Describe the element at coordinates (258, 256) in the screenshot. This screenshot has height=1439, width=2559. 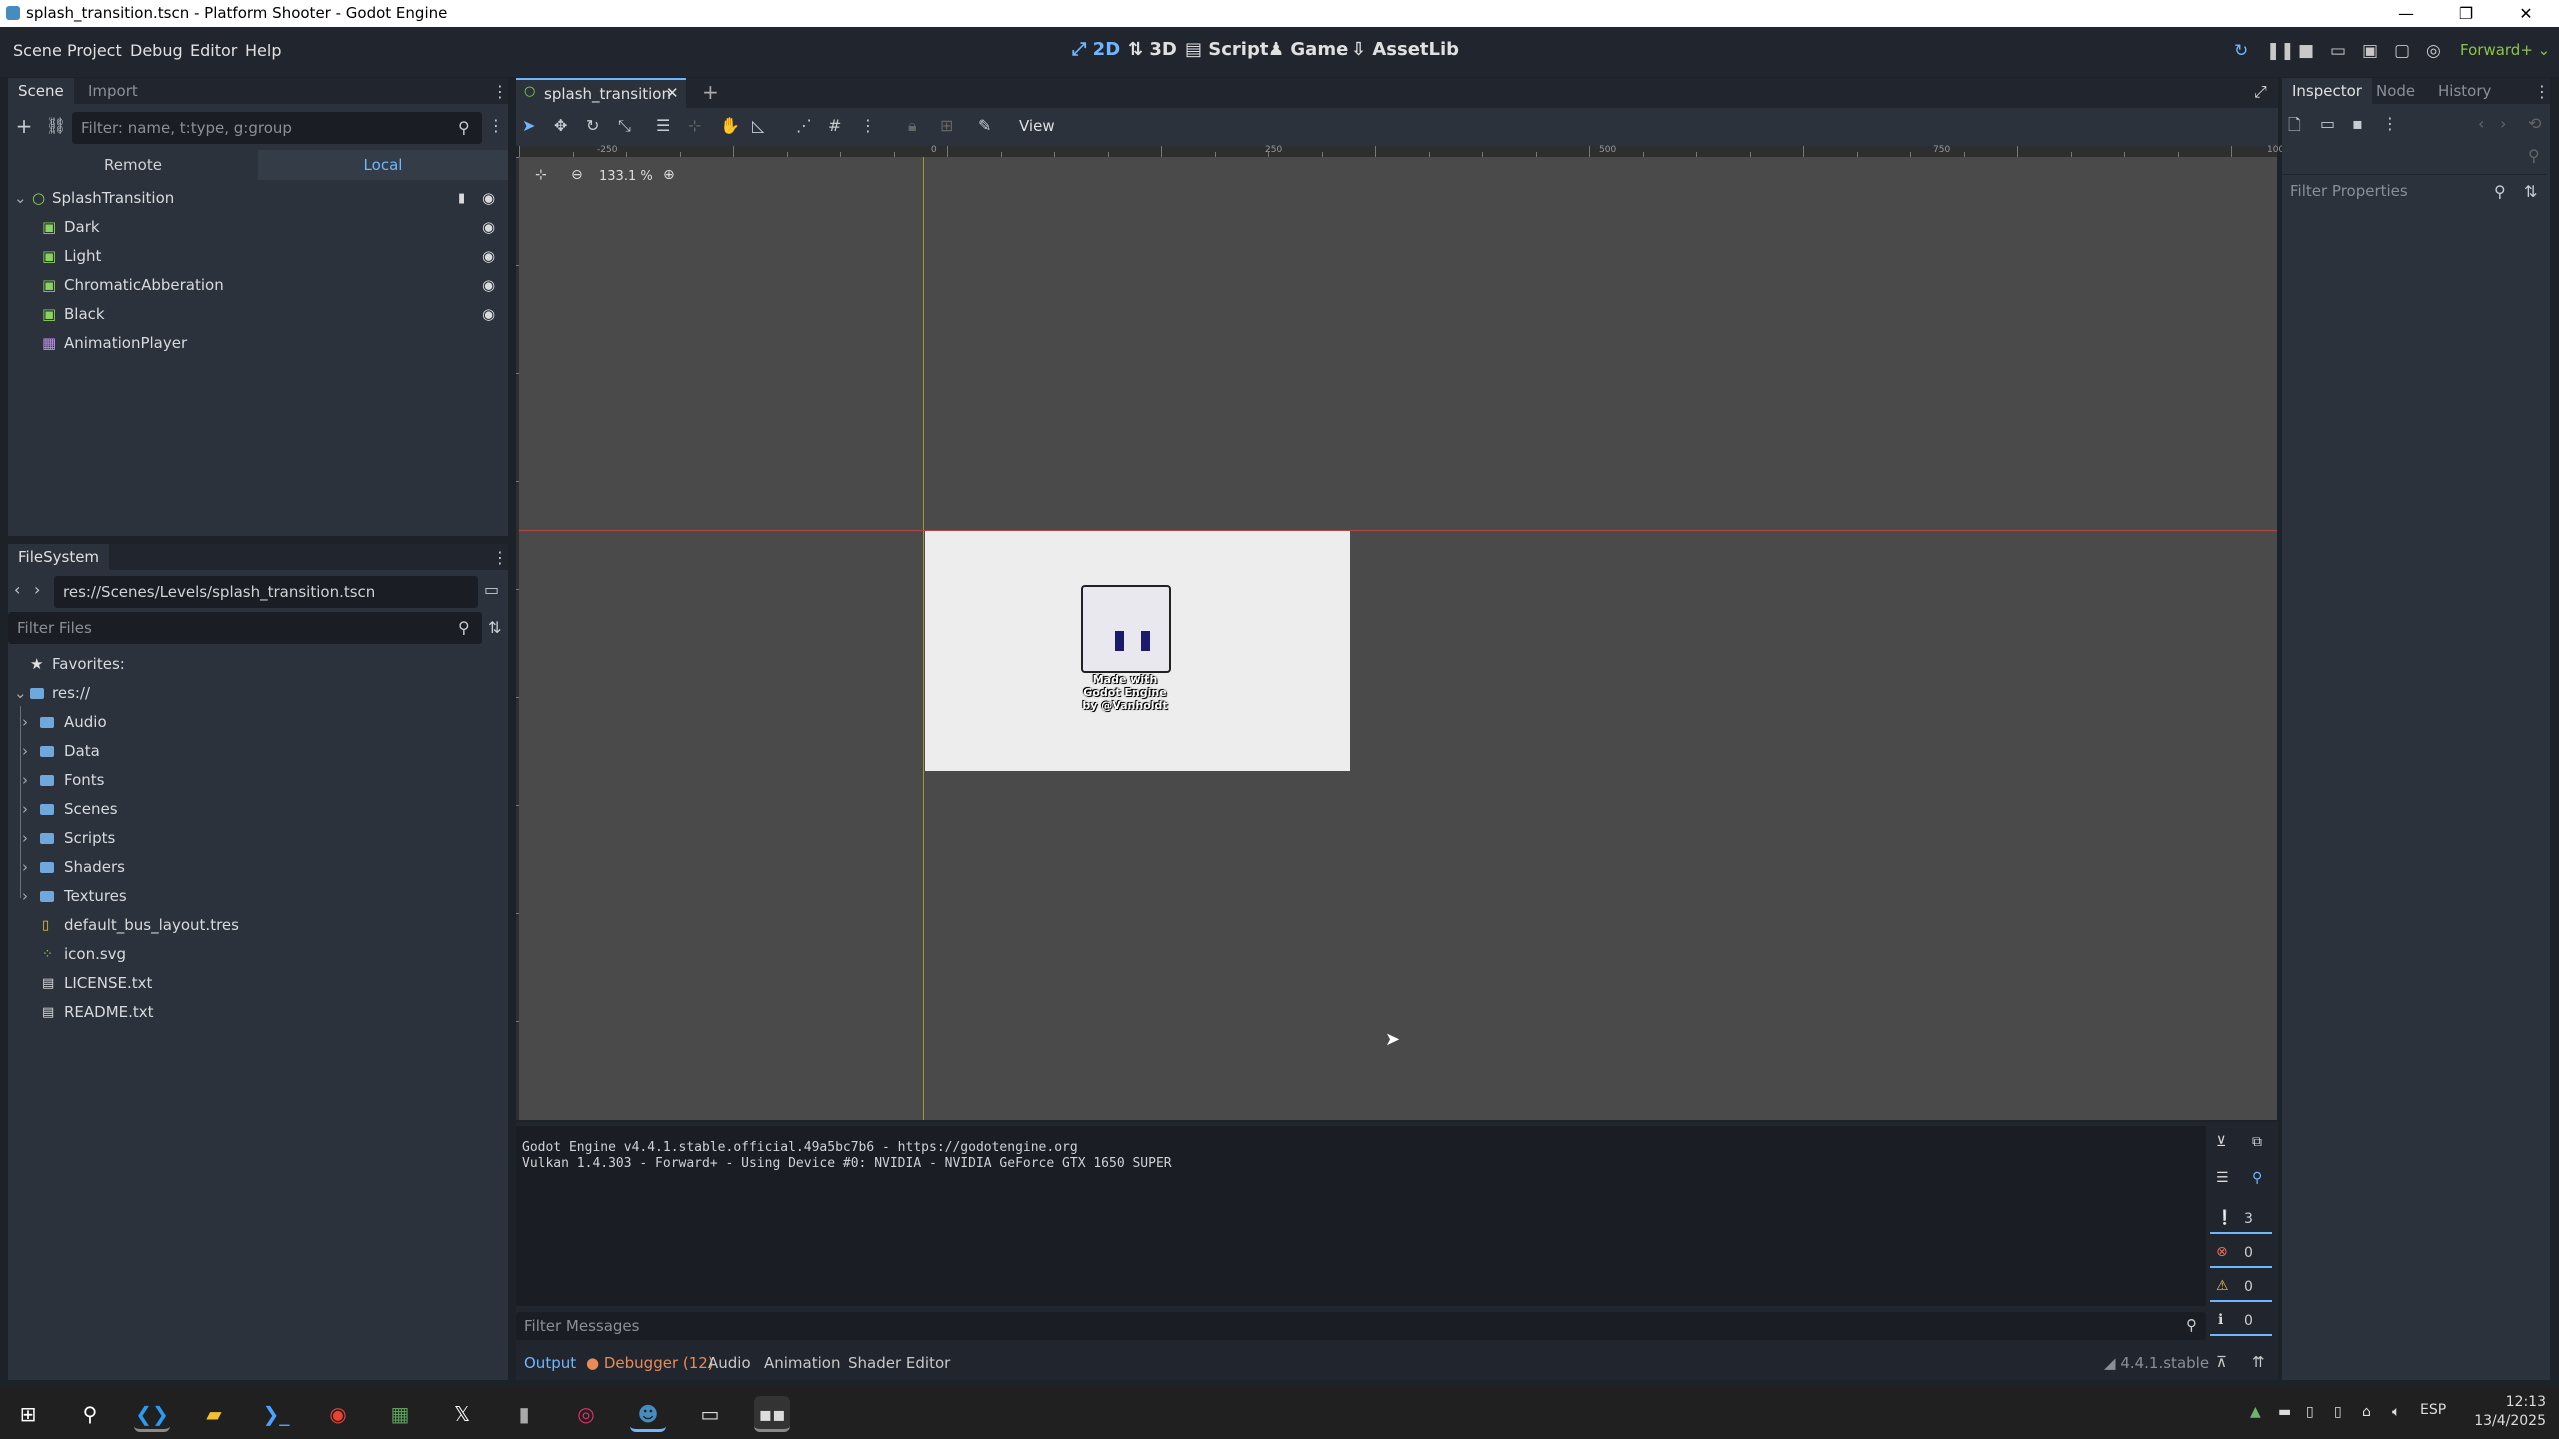
I see `tree-node-light: ▣ Light ◉` at that location.